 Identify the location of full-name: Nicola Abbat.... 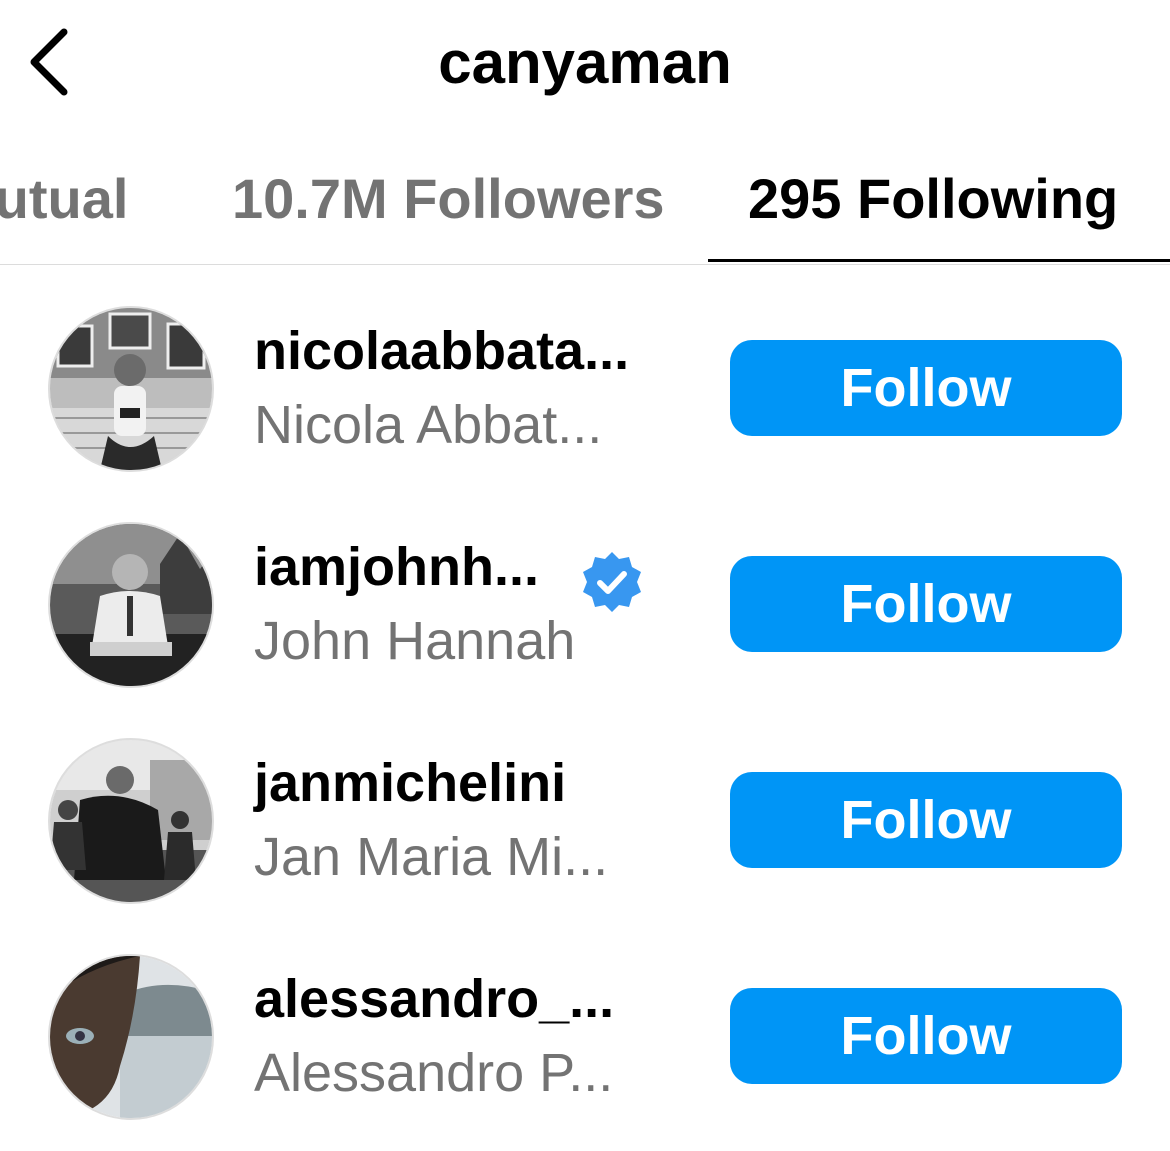
(428, 425).